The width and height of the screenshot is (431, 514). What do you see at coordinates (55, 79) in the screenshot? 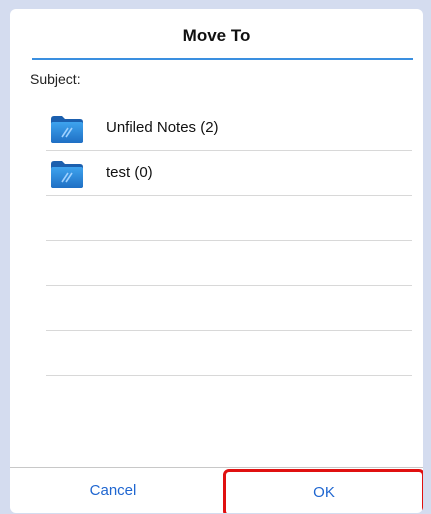
I see `subject-label: Subject:` at bounding box center [55, 79].